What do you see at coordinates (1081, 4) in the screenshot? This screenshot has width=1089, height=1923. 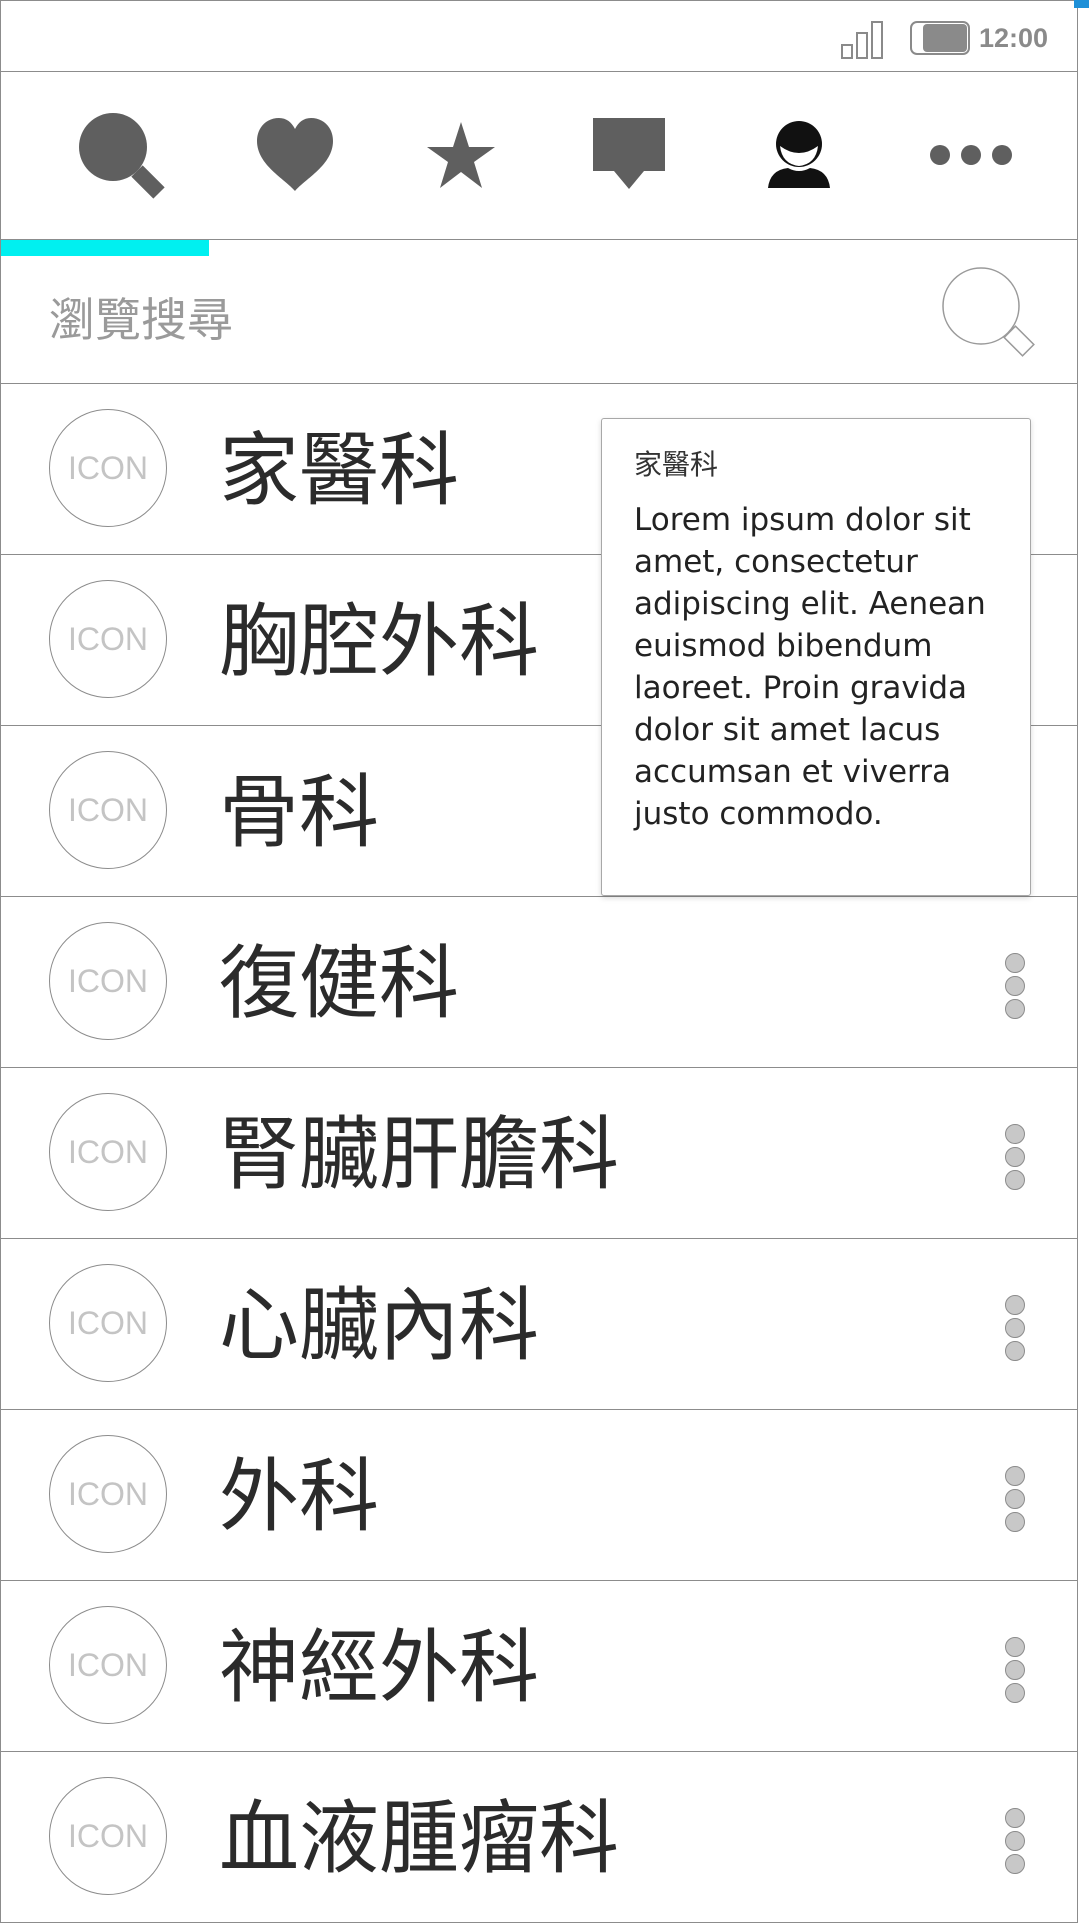 I see `corner-marker` at bounding box center [1081, 4].